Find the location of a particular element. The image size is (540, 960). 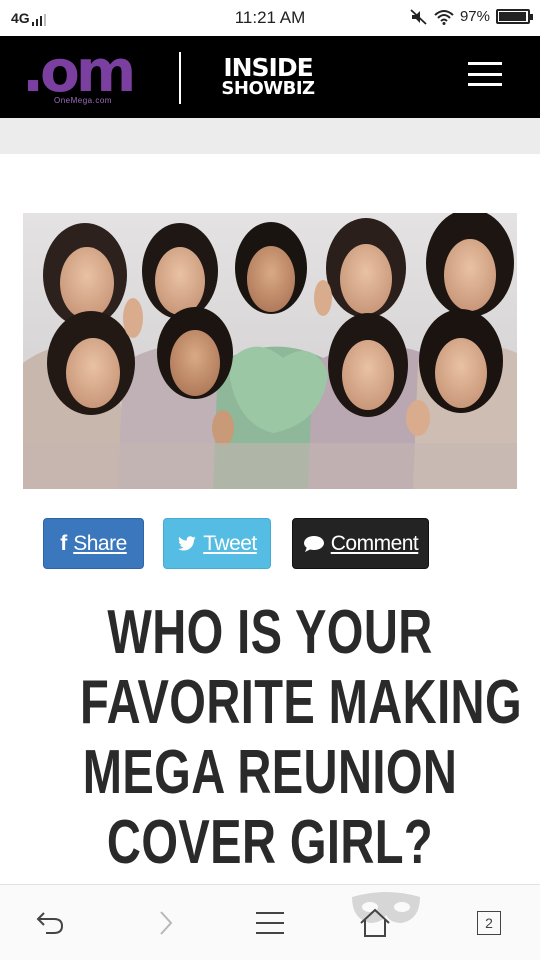

status-right: 97% is located at coordinates (471, 16).